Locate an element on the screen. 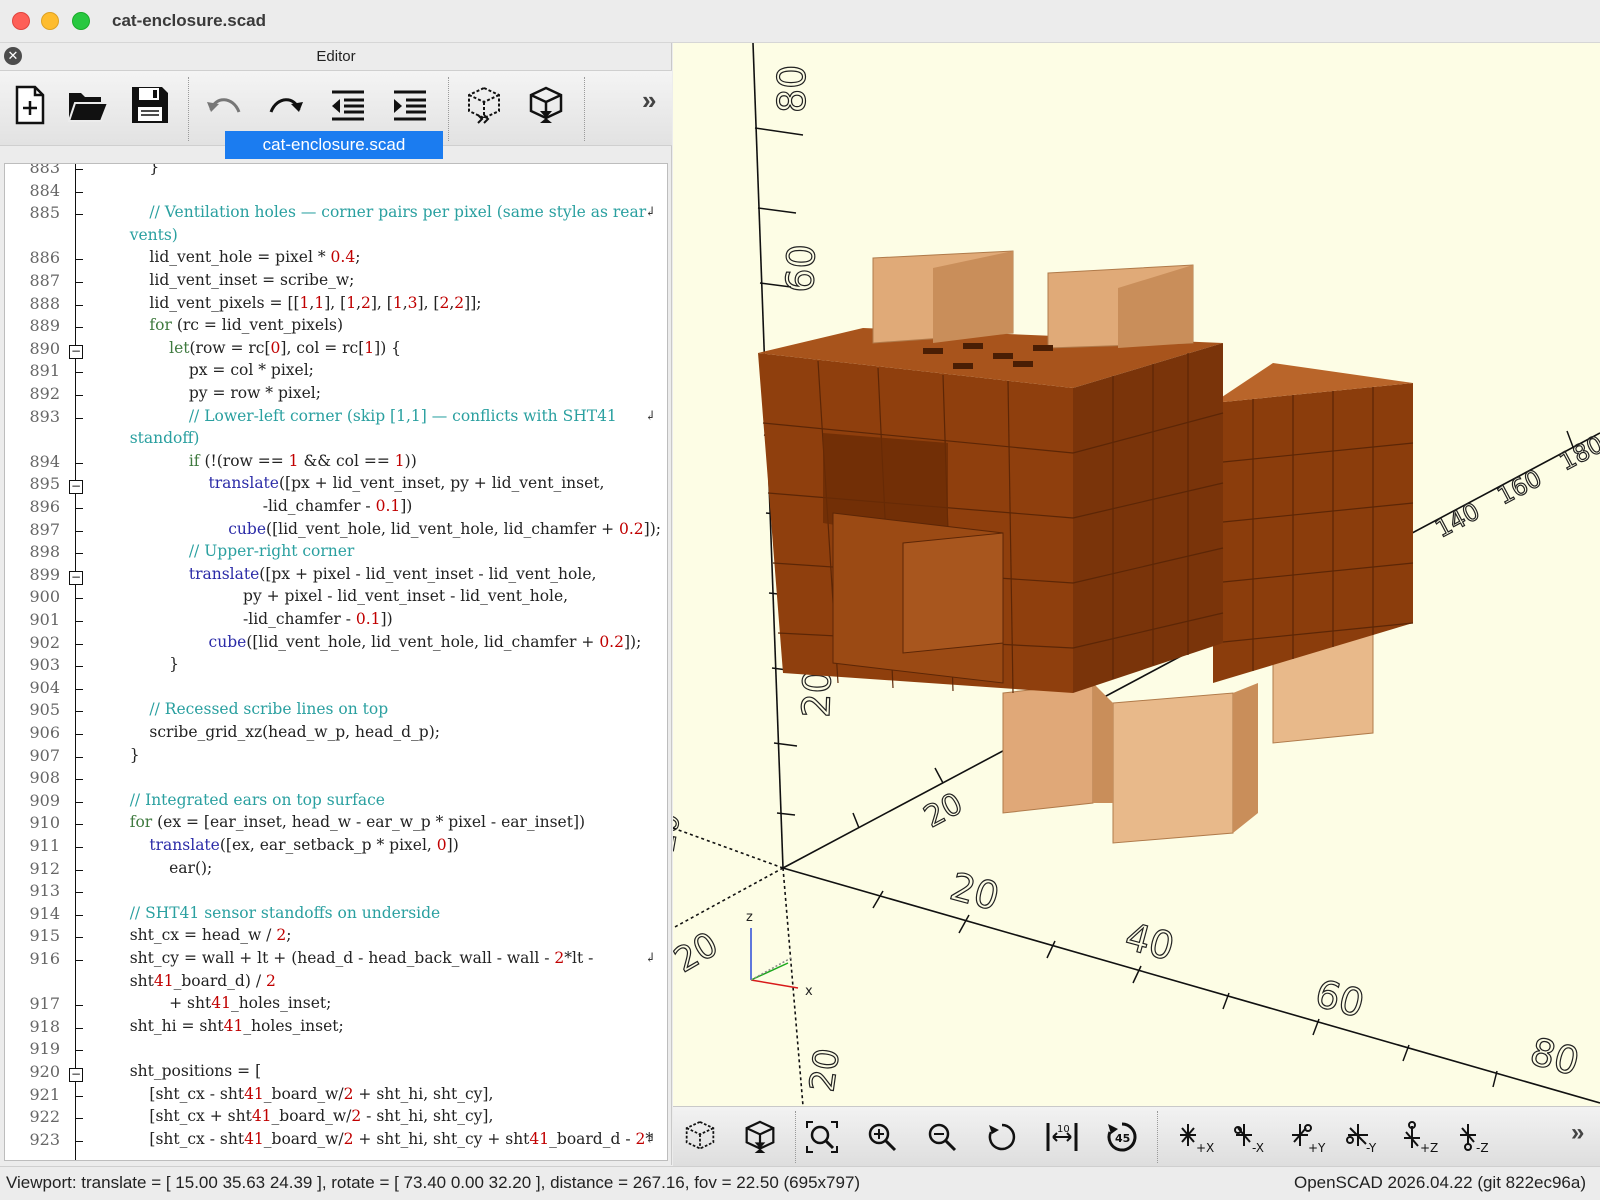 The width and height of the screenshot is (1600, 1200). window-close-button is located at coordinates (21, 21).